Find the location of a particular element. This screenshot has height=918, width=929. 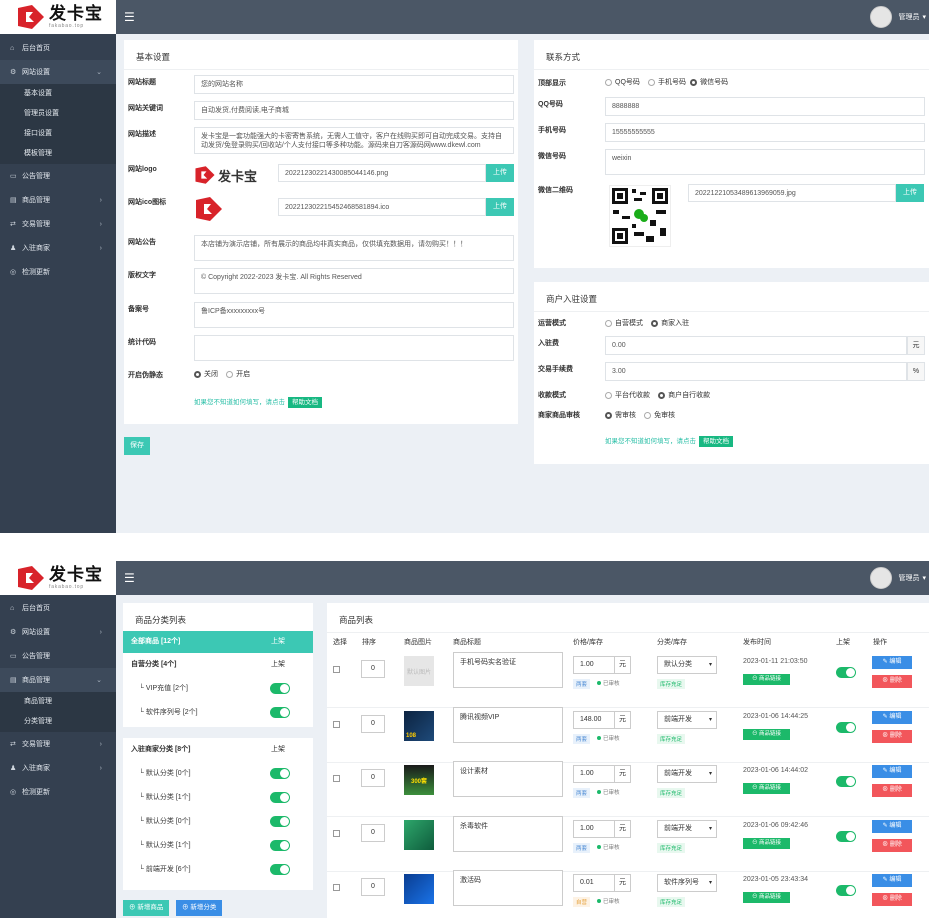

notice-textarea: 本店铺为演示店铺，所有展示的商品均非真实商品，仅供填充数据用，请勿购买！！！ is located at coordinates (354, 248).